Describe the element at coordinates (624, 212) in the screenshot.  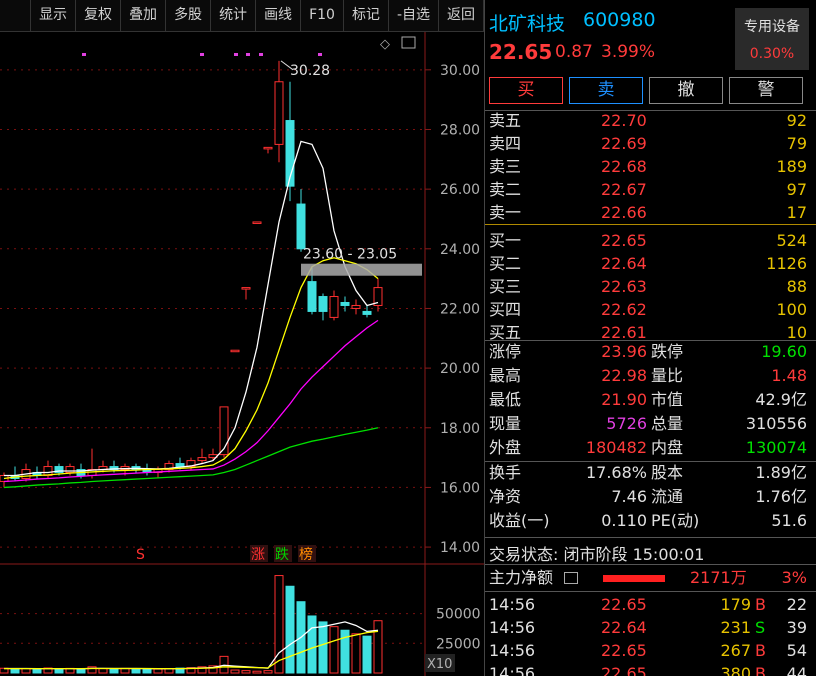
I see `order-price: 22.66` at that location.